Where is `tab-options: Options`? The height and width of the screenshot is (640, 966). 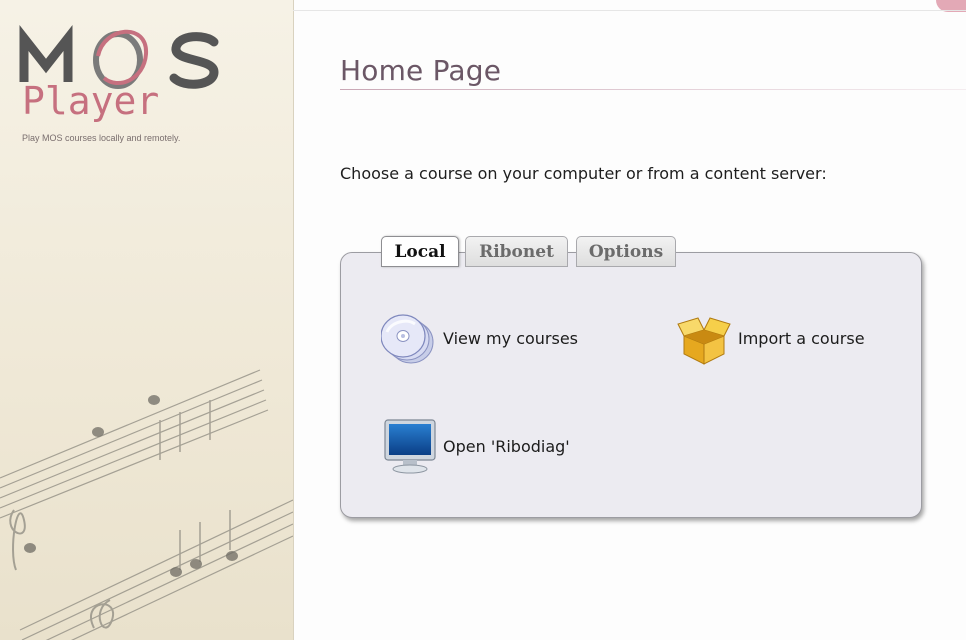 tab-options: Options is located at coordinates (626, 251).